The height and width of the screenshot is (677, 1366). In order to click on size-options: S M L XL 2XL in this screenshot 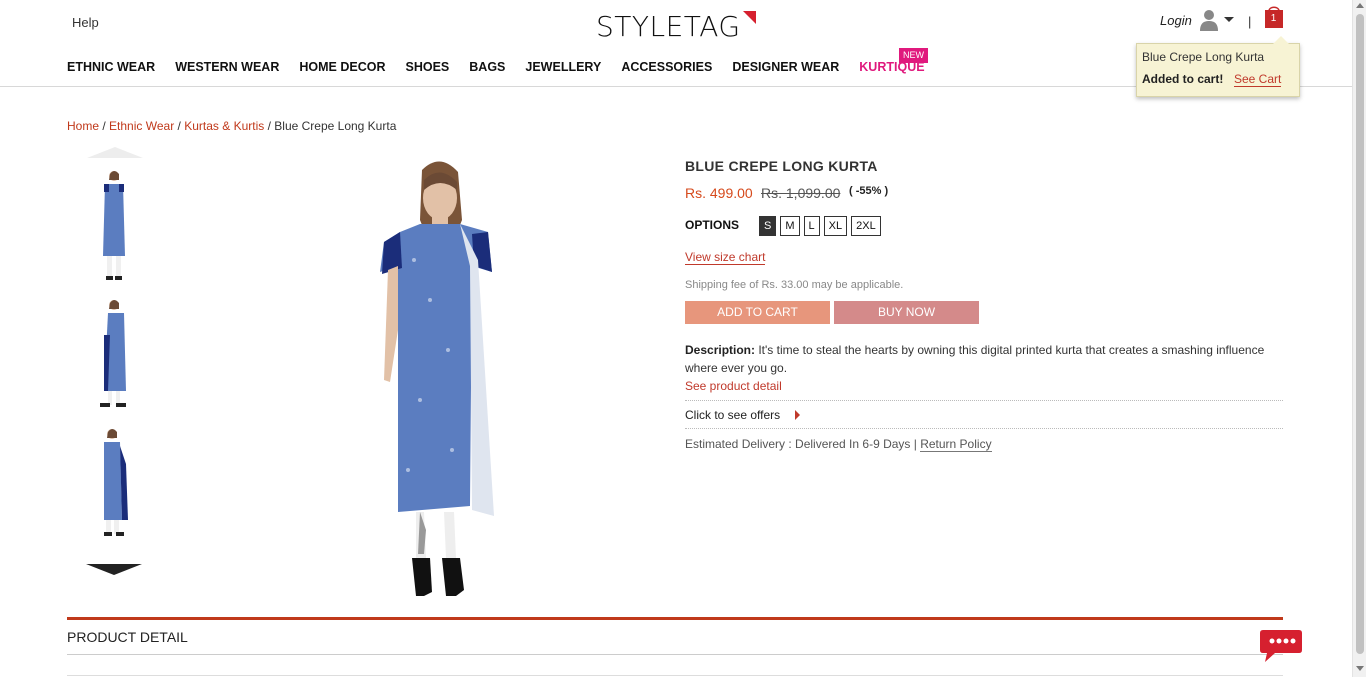, I will do `click(820, 226)`.